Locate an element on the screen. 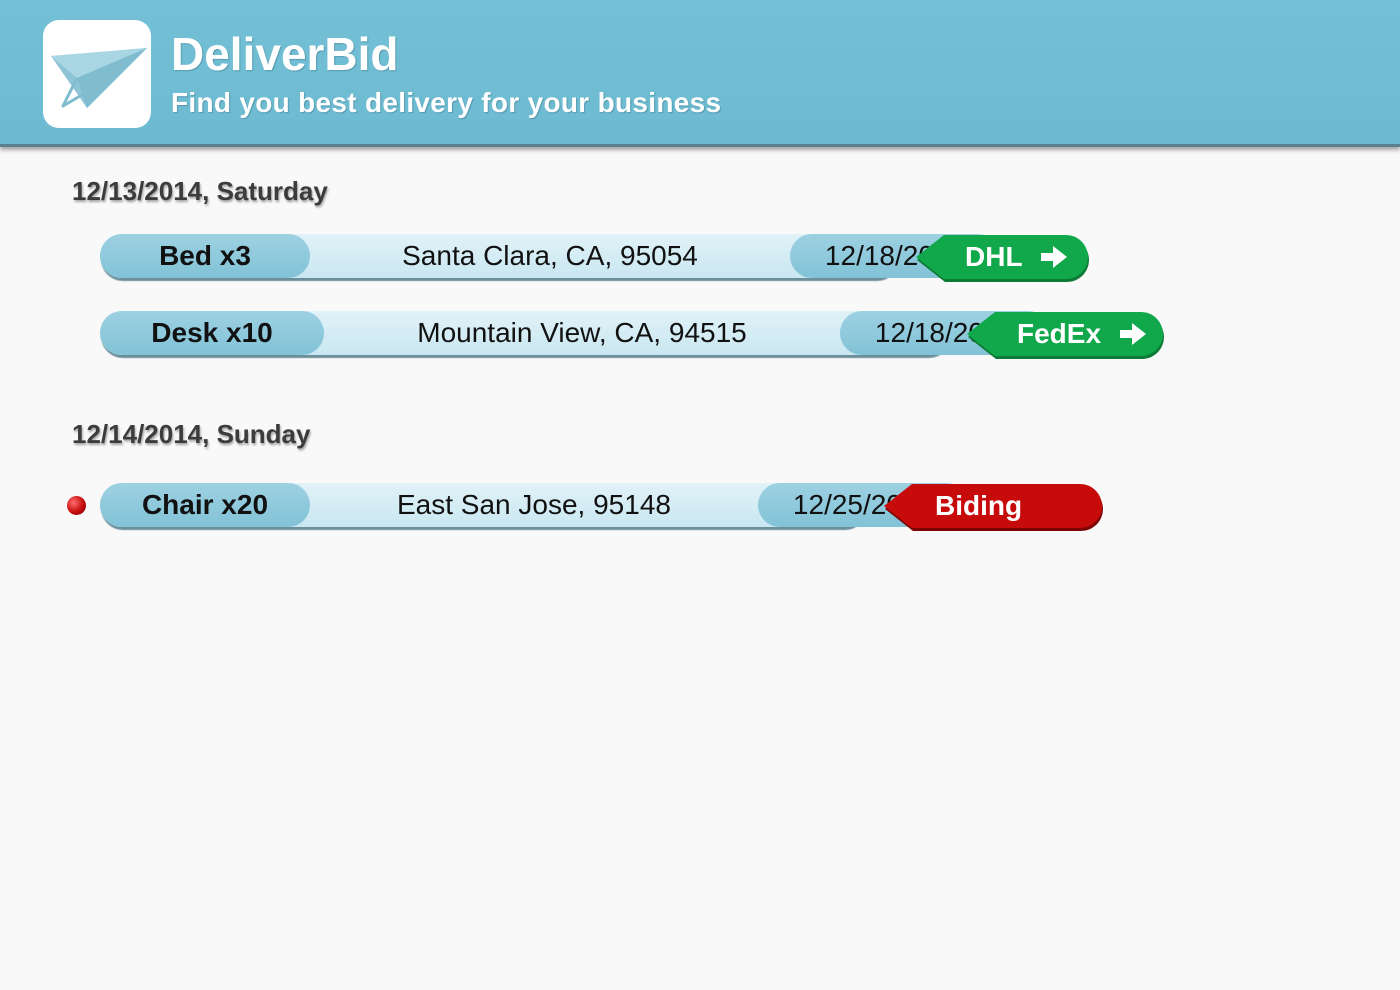 This screenshot has height=990, width=1400. order-location: East San Jose, 95148 is located at coordinates (534, 504).